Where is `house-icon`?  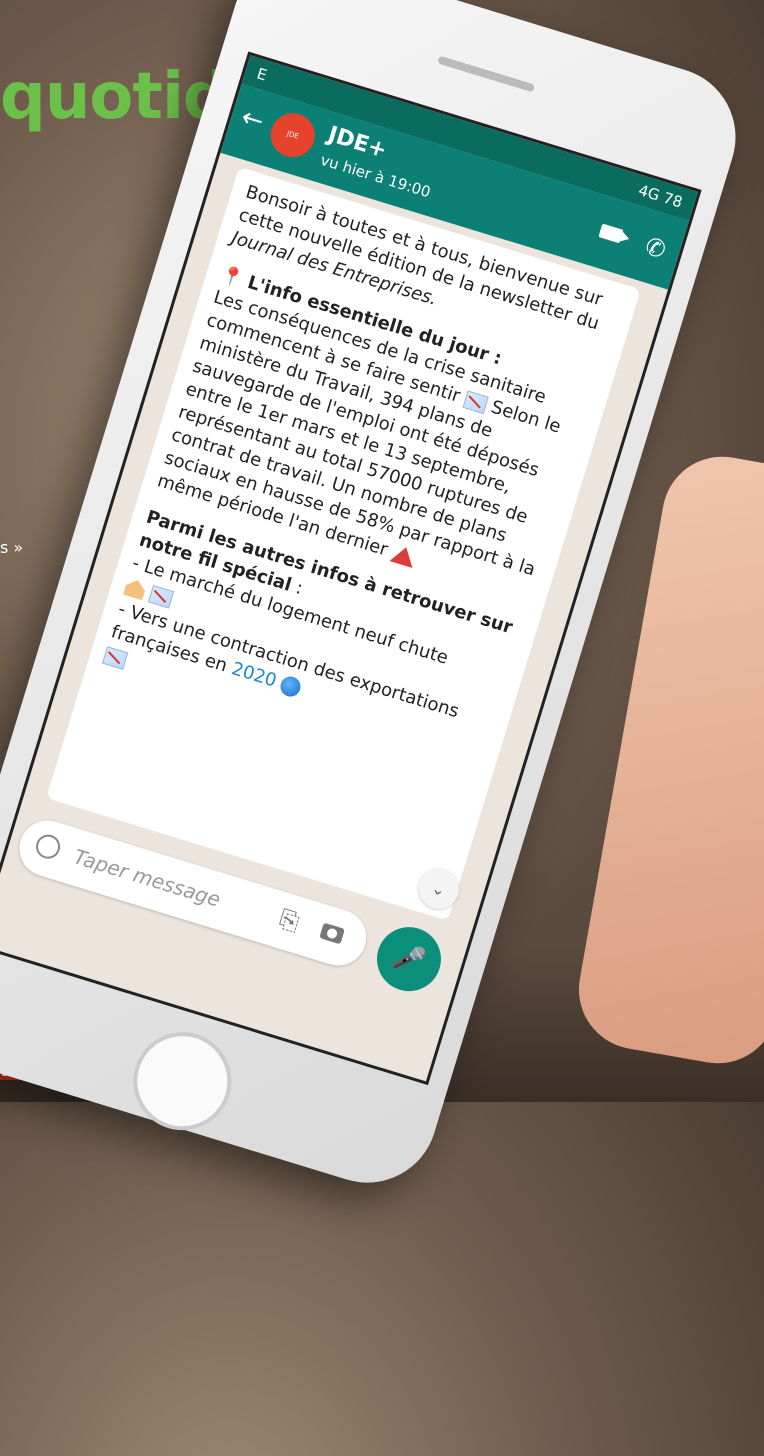 house-icon is located at coordinates (135, 588).